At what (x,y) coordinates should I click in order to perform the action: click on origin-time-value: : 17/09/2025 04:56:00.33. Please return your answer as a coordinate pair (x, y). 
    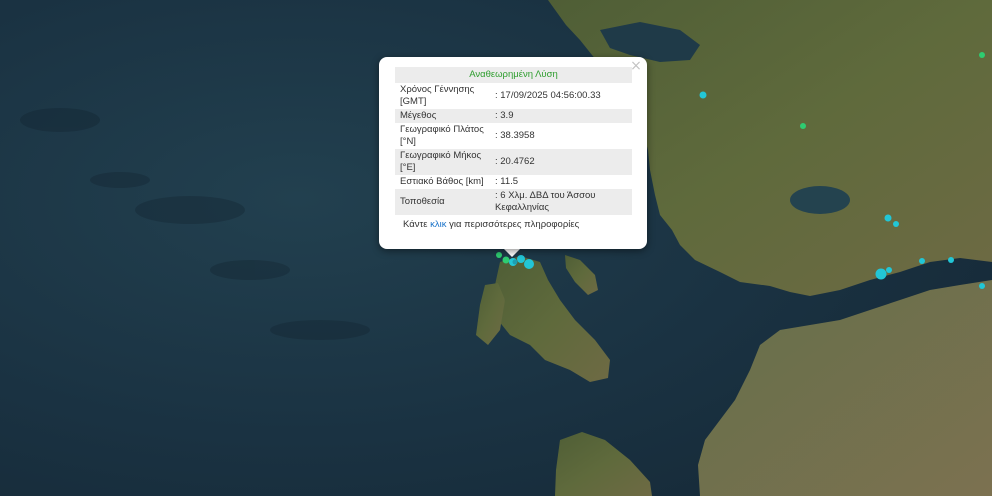
    Looking at the image, I should click on (548, 95).